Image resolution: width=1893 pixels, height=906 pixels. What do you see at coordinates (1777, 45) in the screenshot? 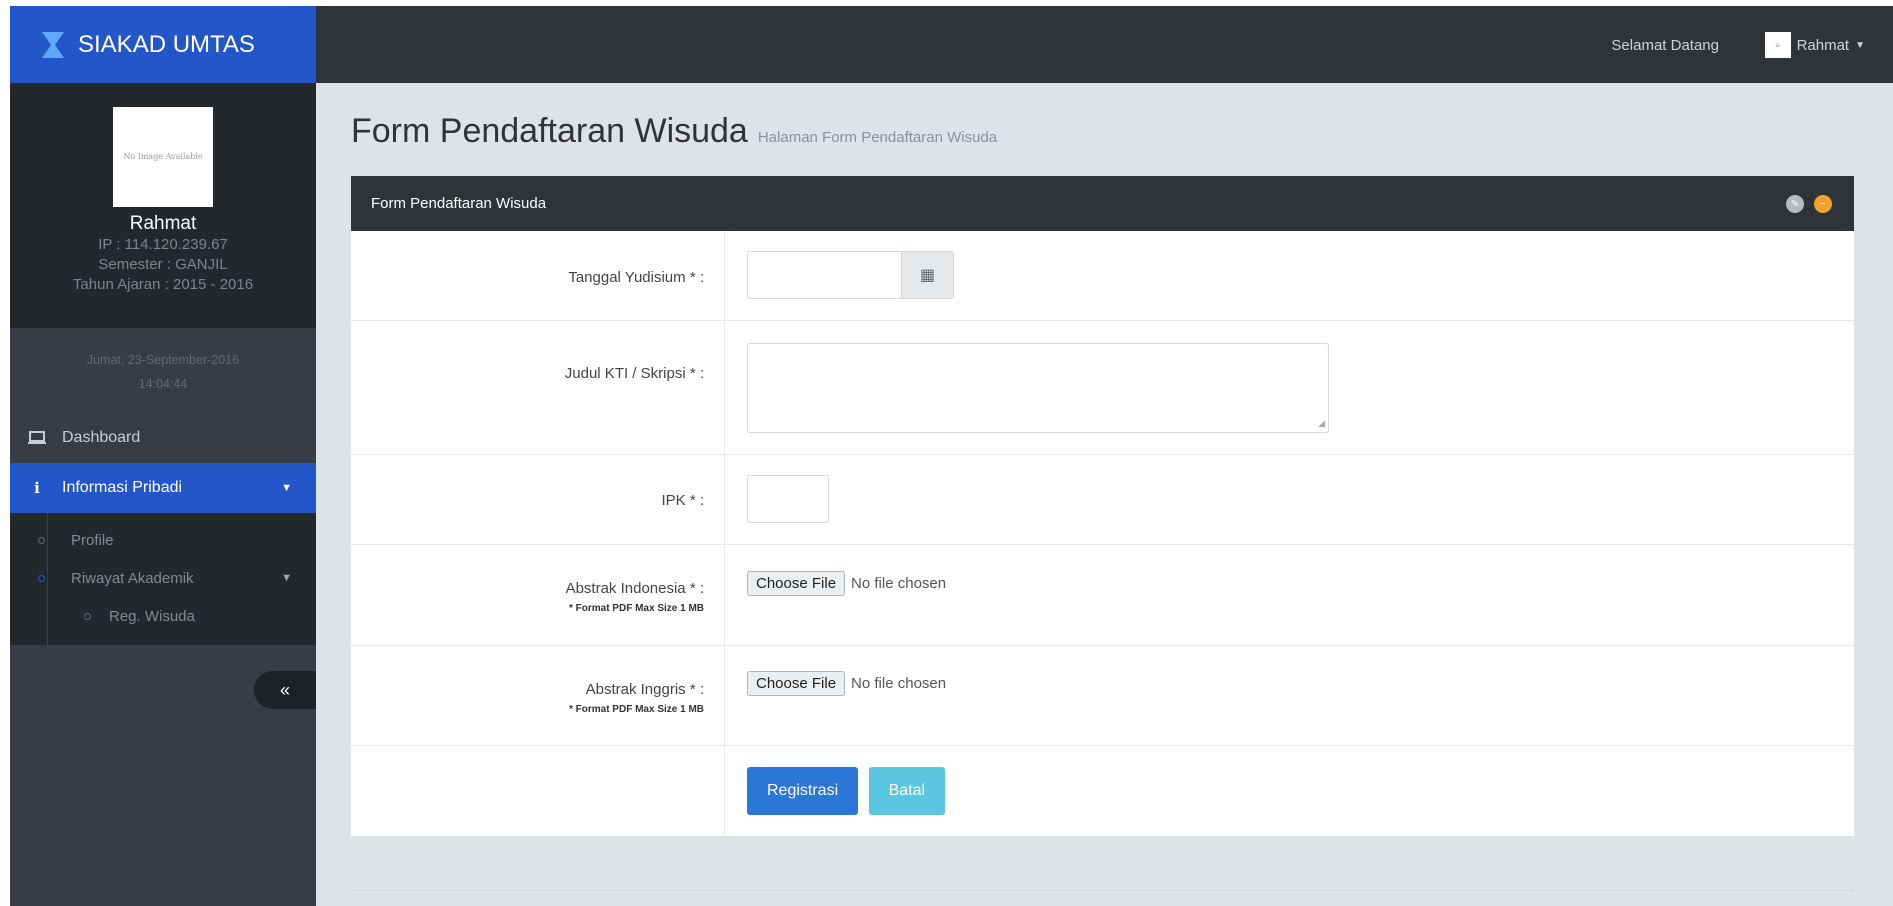
I see `avatar: ≡` at bounding box center [1777, 45].